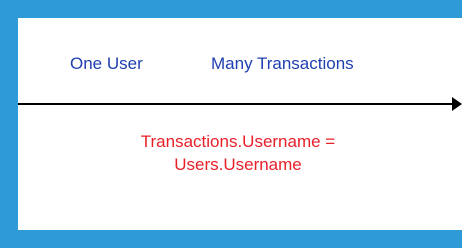  I want to click on join-condition: Transactions.Username = Users.Username, so click(238, 153).